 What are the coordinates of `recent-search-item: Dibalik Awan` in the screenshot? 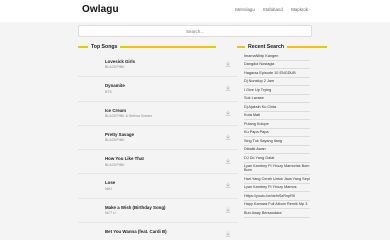 It's located at (277, 150).